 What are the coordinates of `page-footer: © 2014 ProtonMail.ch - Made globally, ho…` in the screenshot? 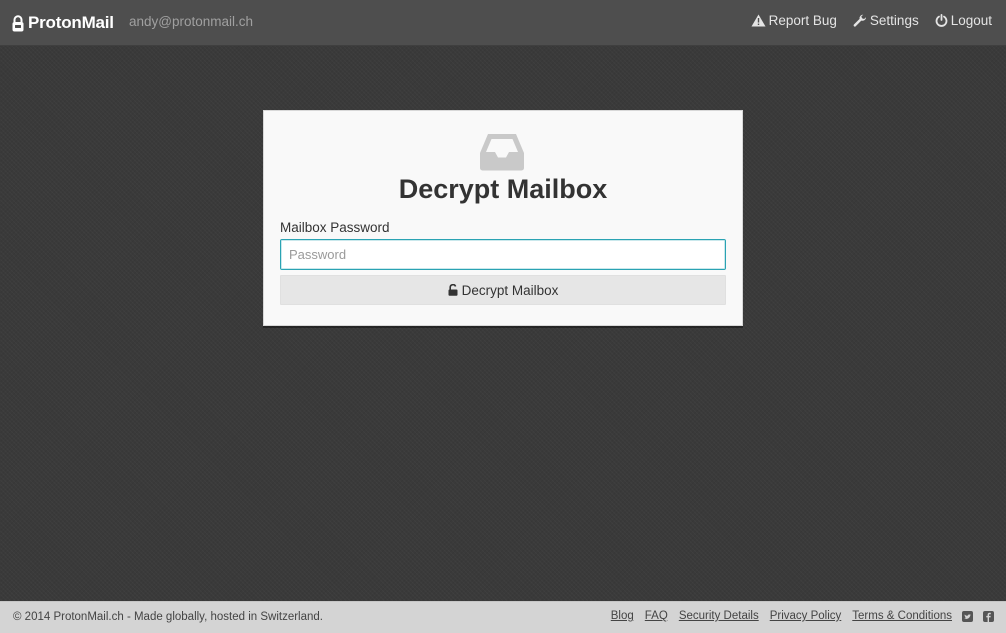 It's located at (503, 617).